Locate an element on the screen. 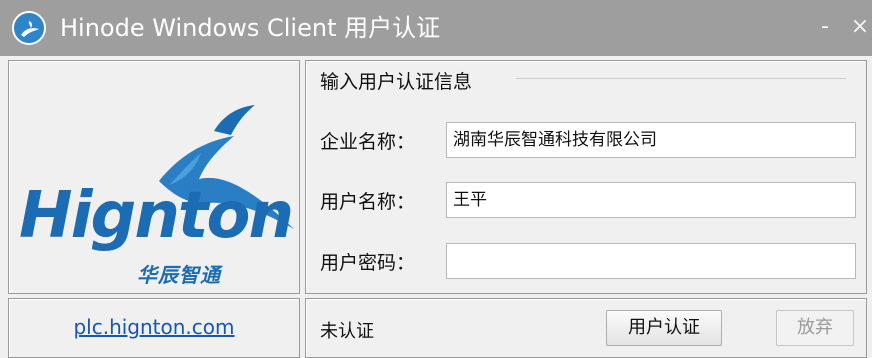 The image size is (872, 358). window-title: Hinode Windows Client 用户认证 is located at coordinates (250, 28).